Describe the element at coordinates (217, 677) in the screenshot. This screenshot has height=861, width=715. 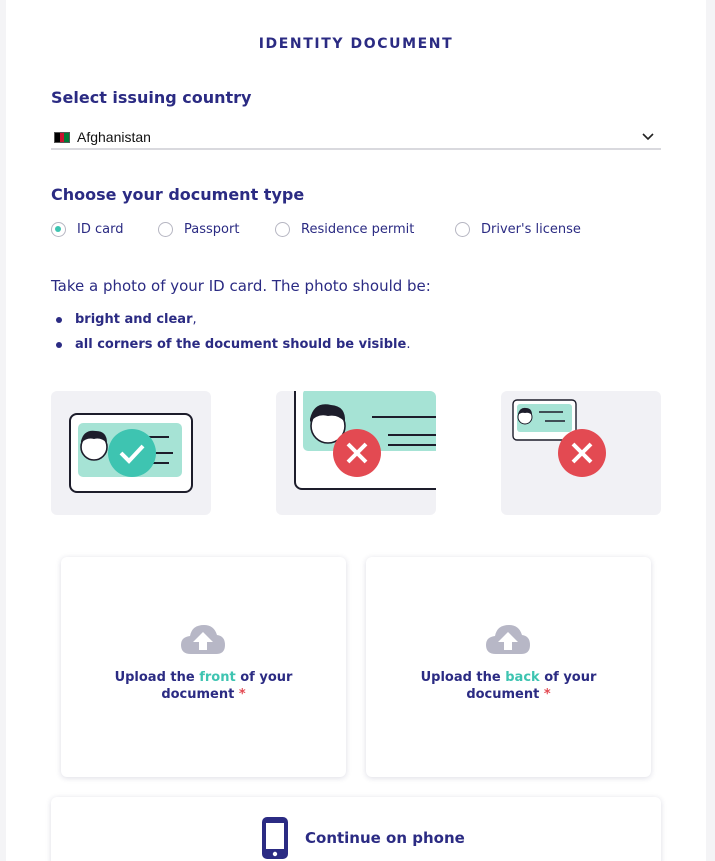
I see `upload-text-highlight: front` at that location.